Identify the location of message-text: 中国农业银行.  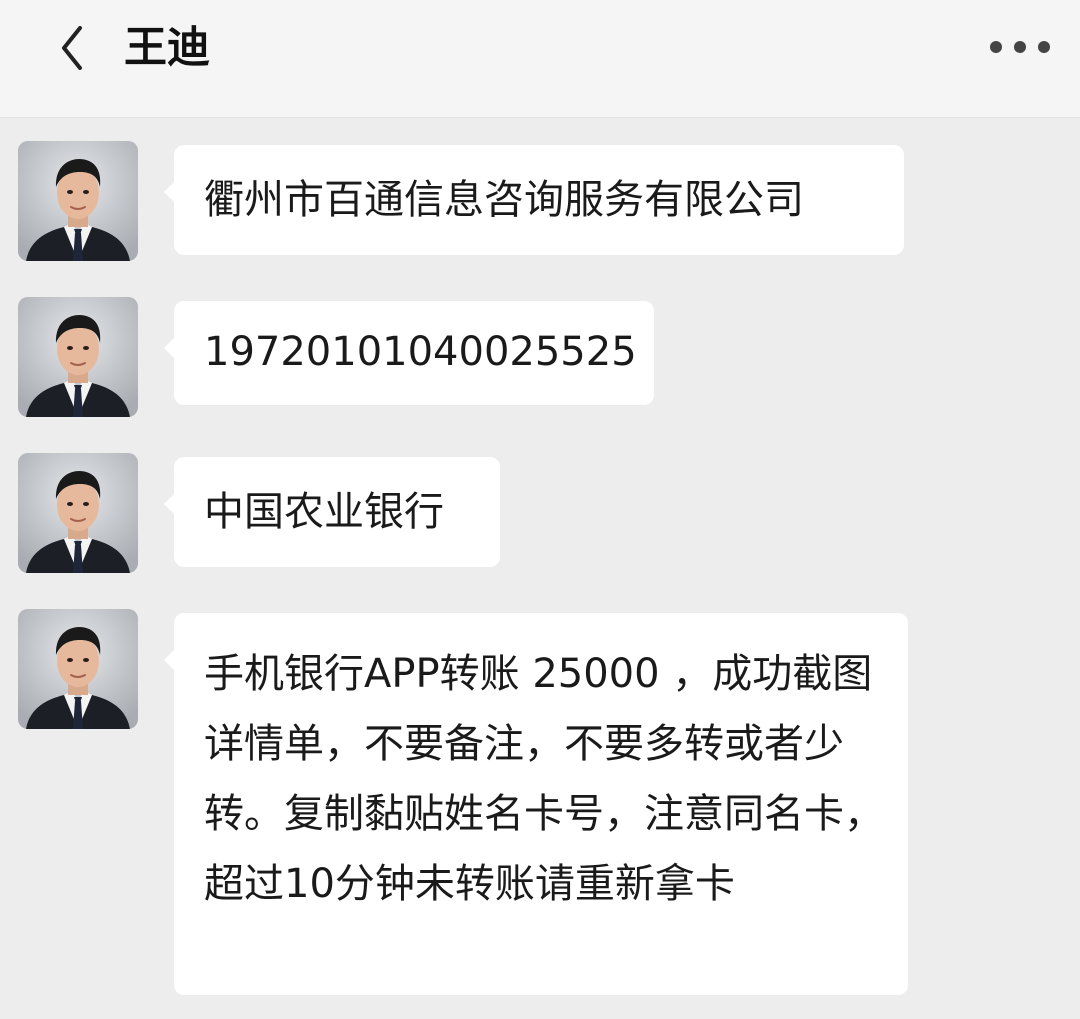
(324, 512).